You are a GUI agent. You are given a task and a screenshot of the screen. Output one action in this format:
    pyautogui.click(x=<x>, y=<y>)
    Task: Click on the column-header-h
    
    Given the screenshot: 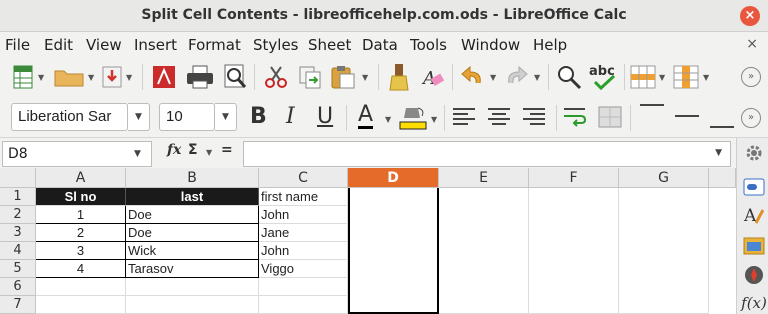 What is the action you would take?
    pyautogui.click(x=722, y=178)
    